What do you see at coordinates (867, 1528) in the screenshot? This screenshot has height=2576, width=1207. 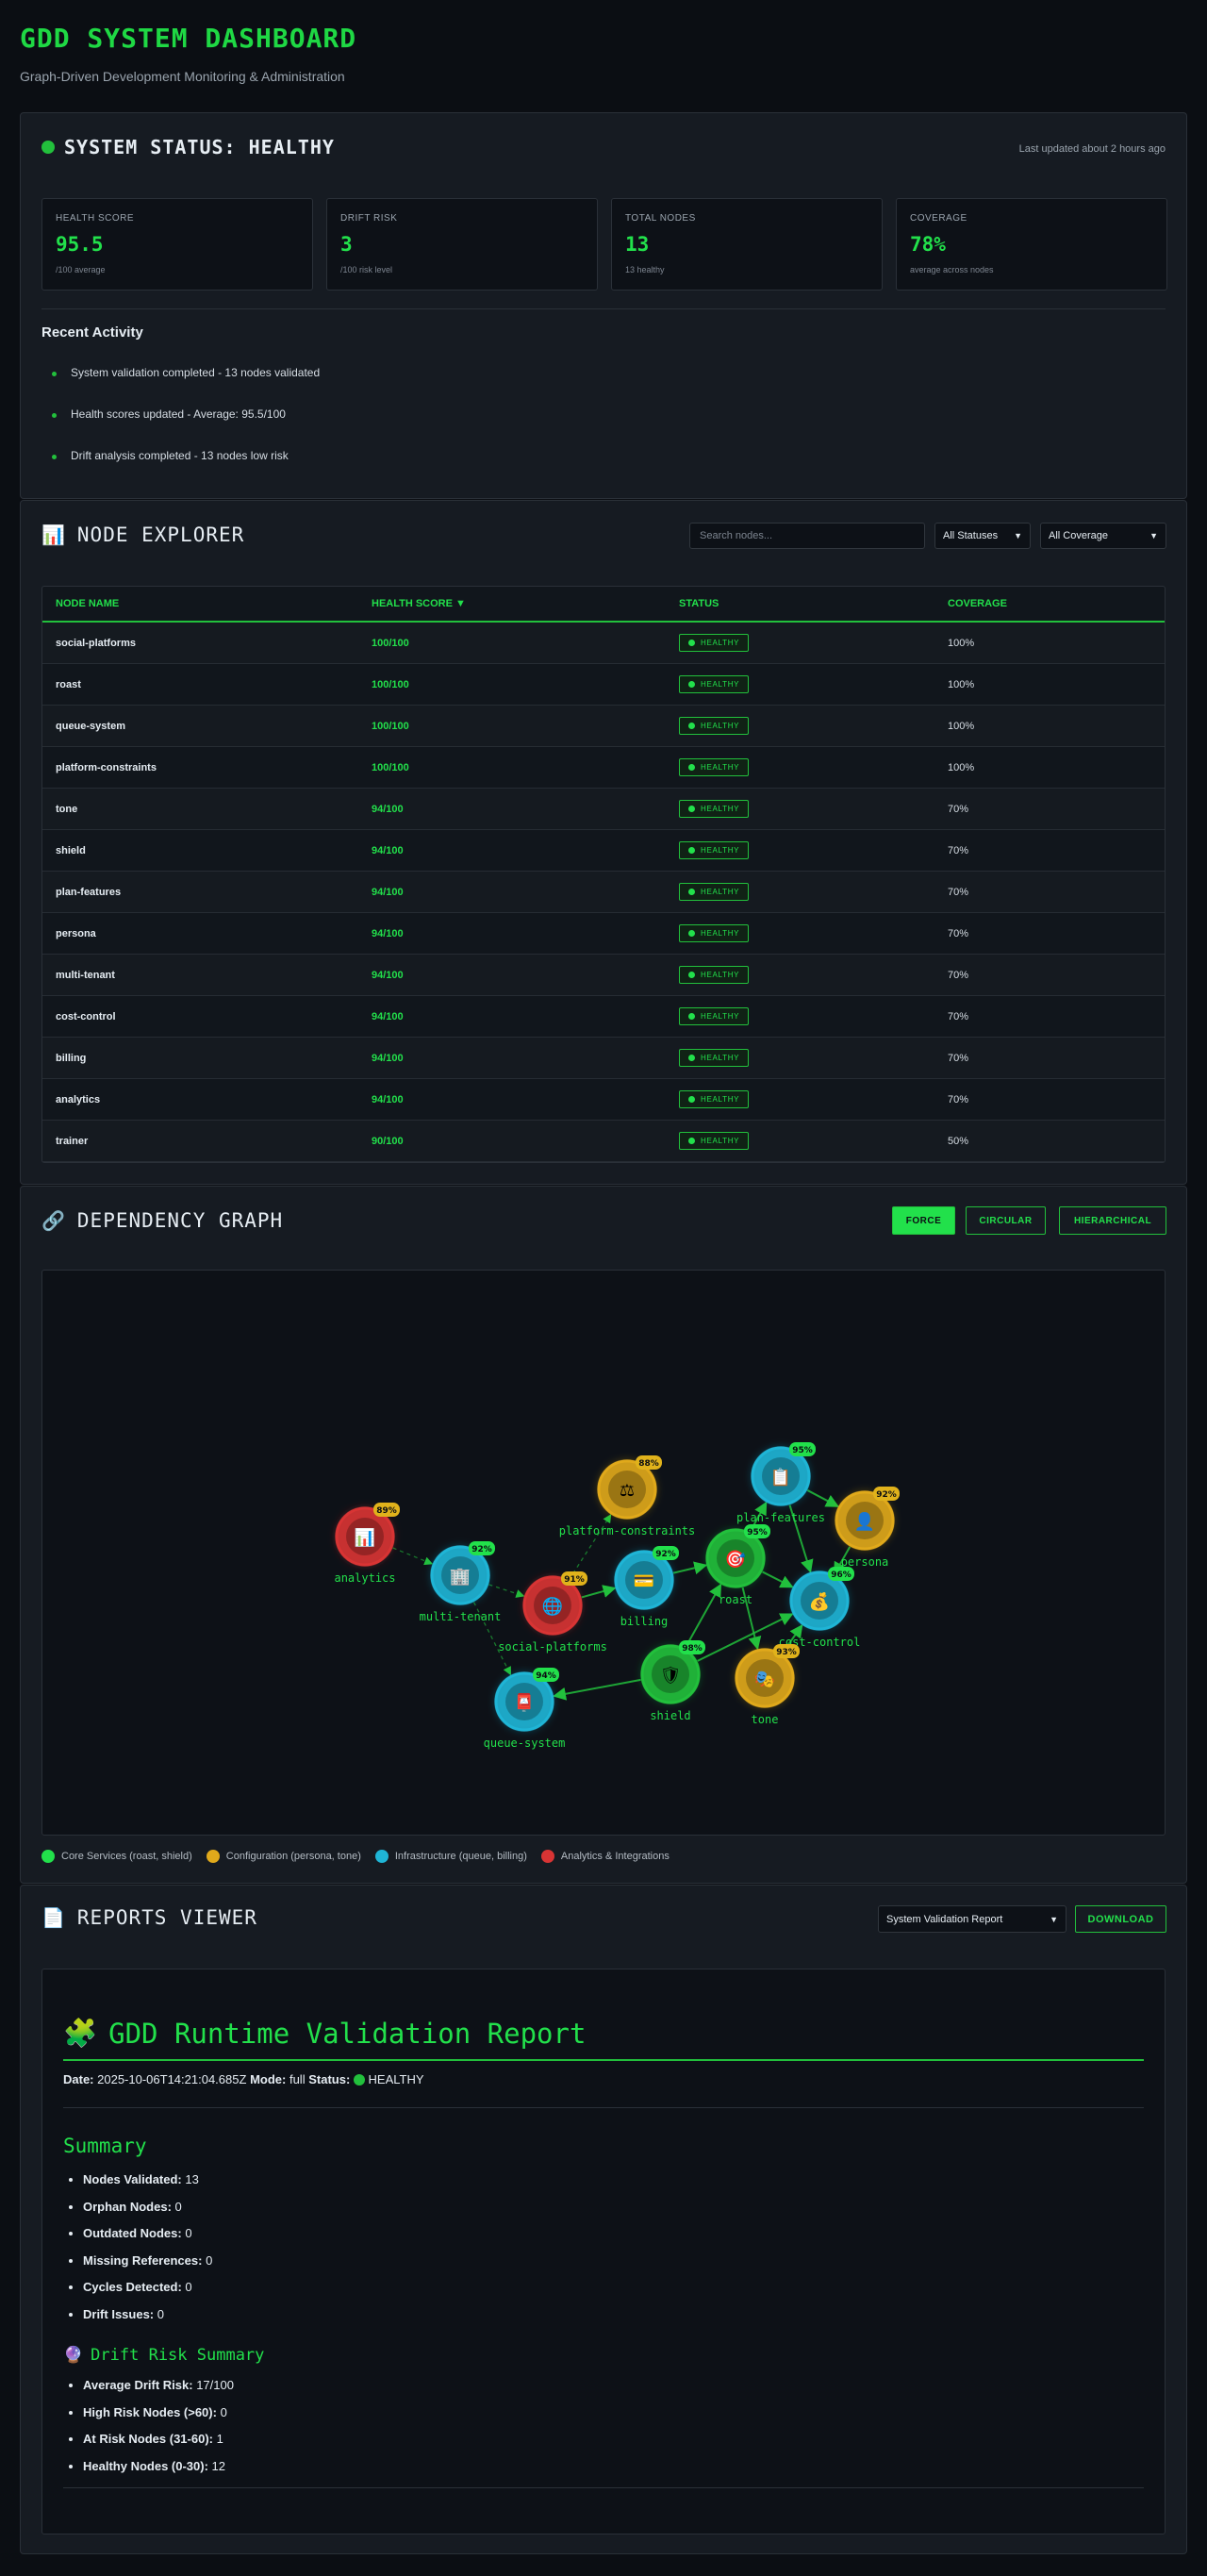 I see `graph-node-persona: 👤 92% persona` at bounding box center [867, 1528].